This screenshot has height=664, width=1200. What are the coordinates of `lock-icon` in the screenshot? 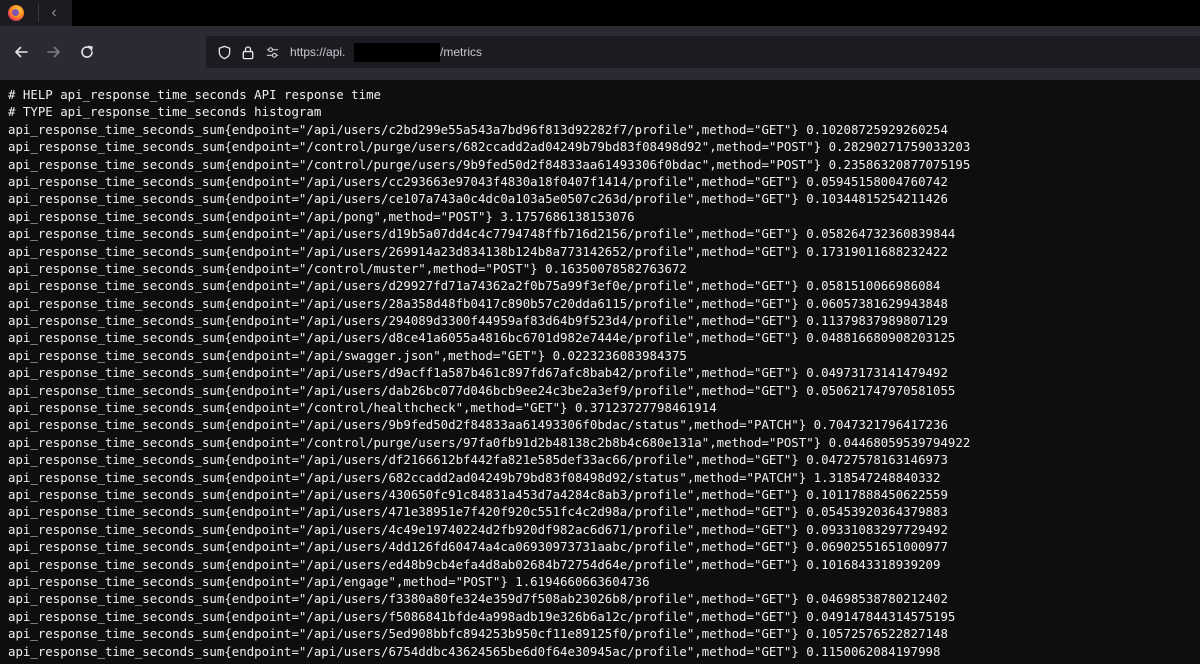 It's located at (248, 52).